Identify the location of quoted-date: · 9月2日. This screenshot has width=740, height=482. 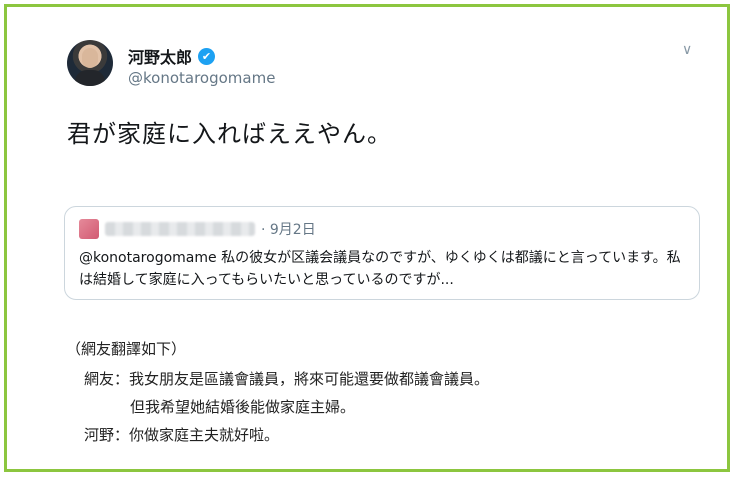
(288, 230).